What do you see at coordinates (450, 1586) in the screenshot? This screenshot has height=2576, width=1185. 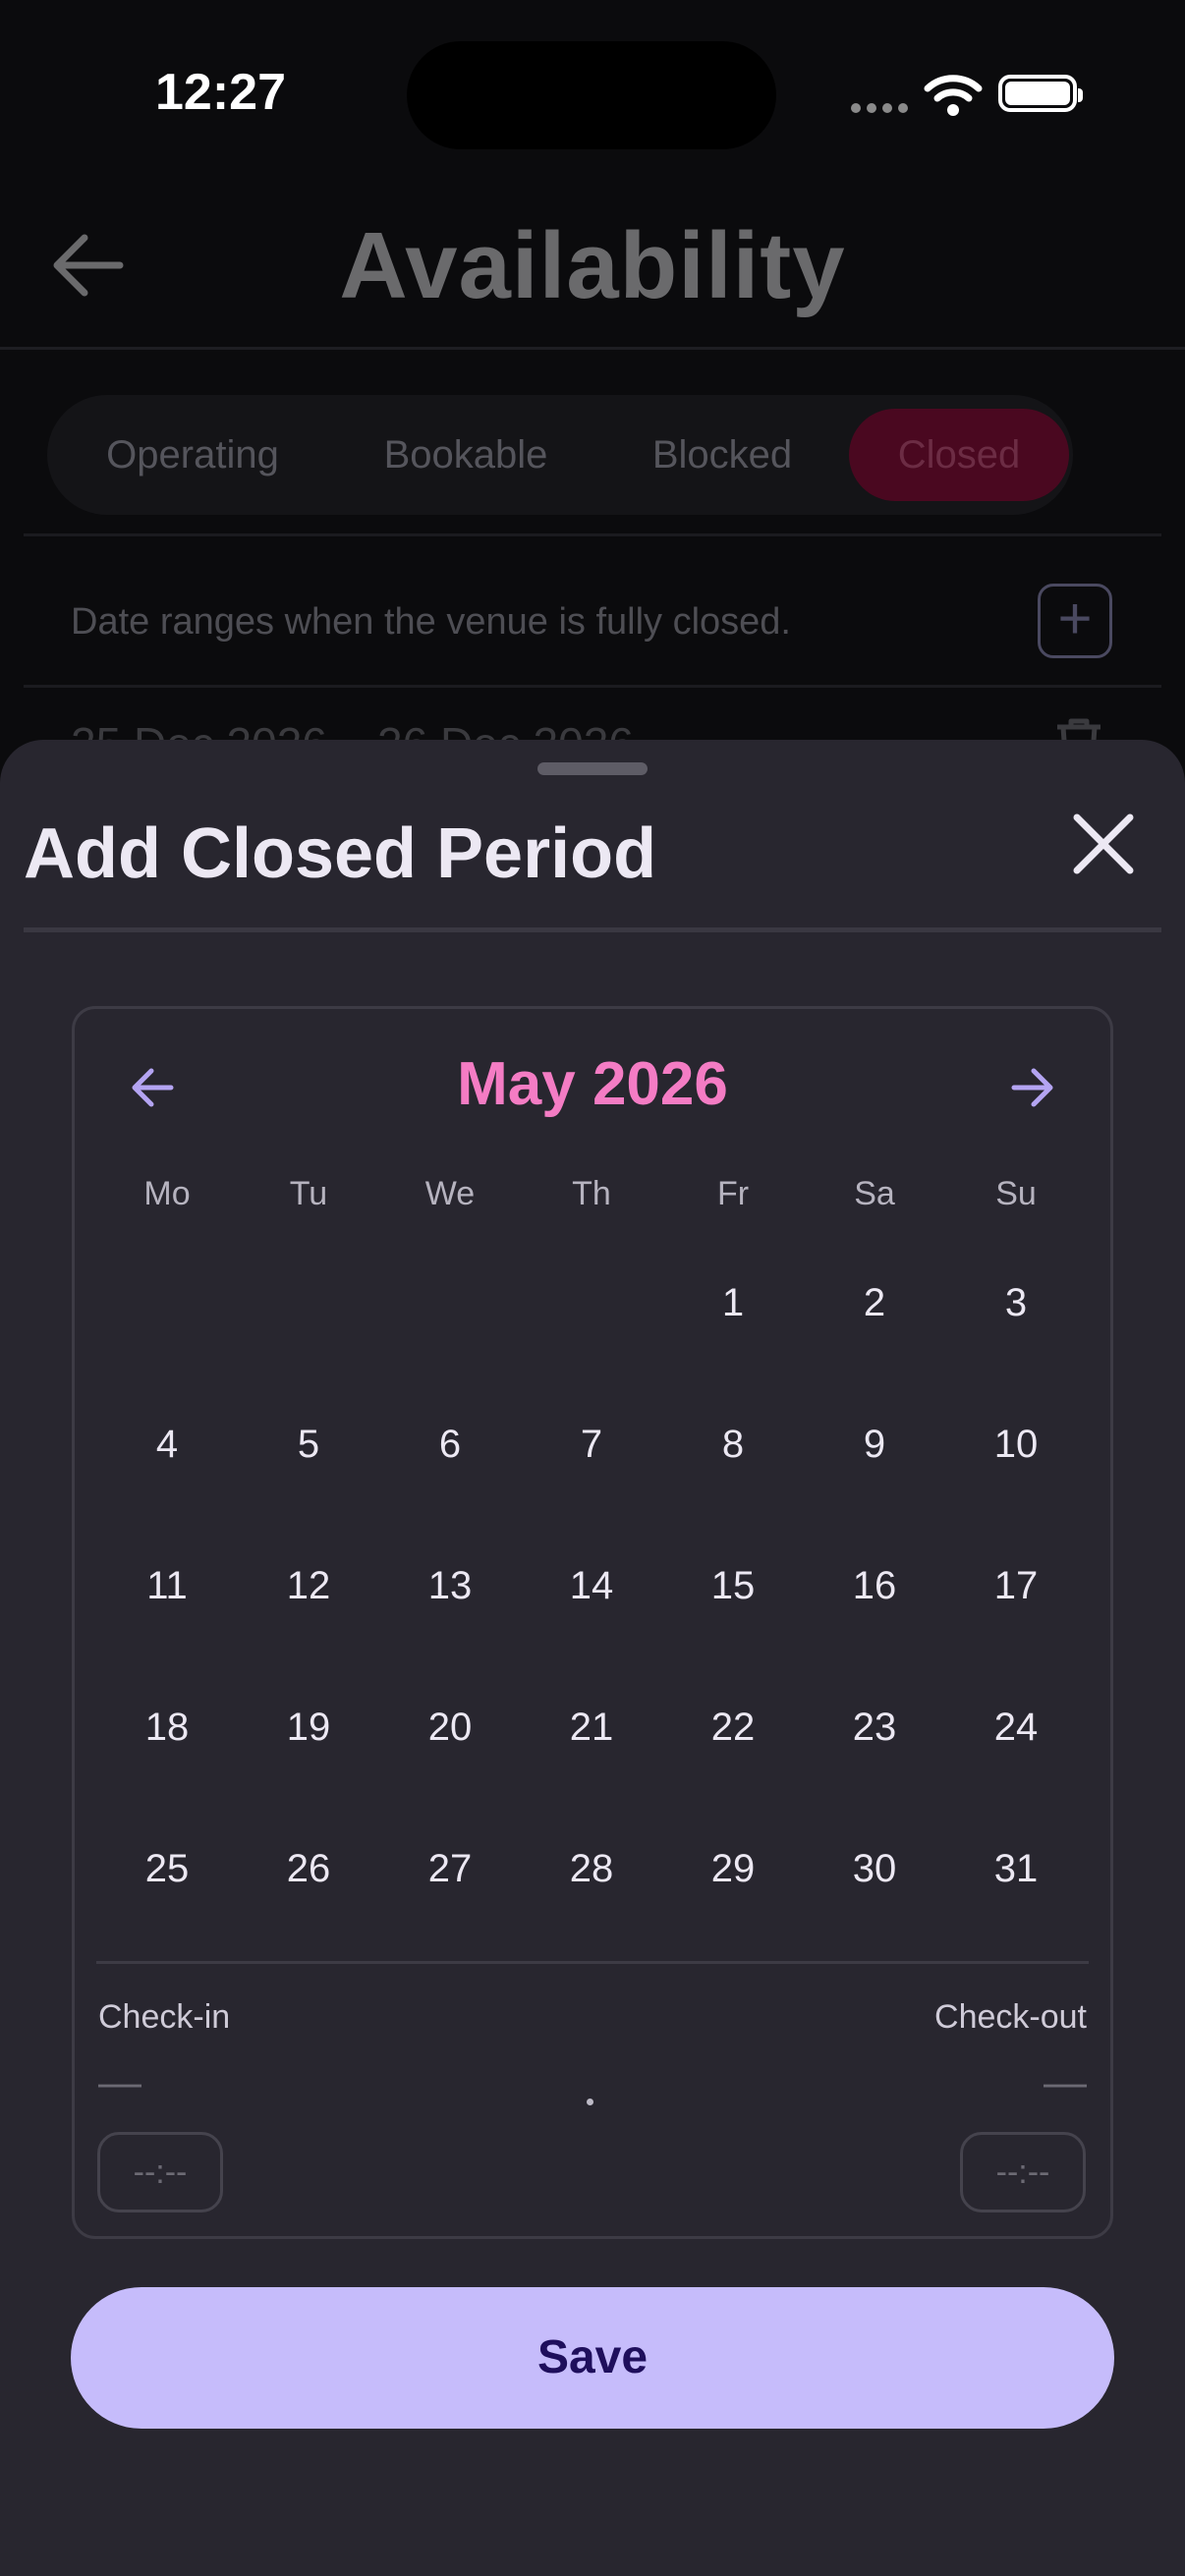 I see `calendar-day: 13` at bounding box center [450, 1586].